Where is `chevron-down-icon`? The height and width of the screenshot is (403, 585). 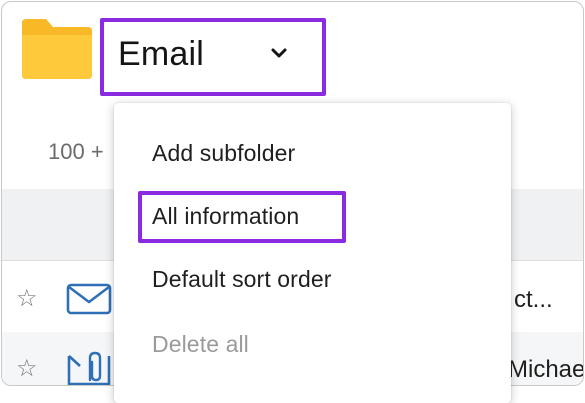 chevron-down-icon is located at coordinates (279, 53).